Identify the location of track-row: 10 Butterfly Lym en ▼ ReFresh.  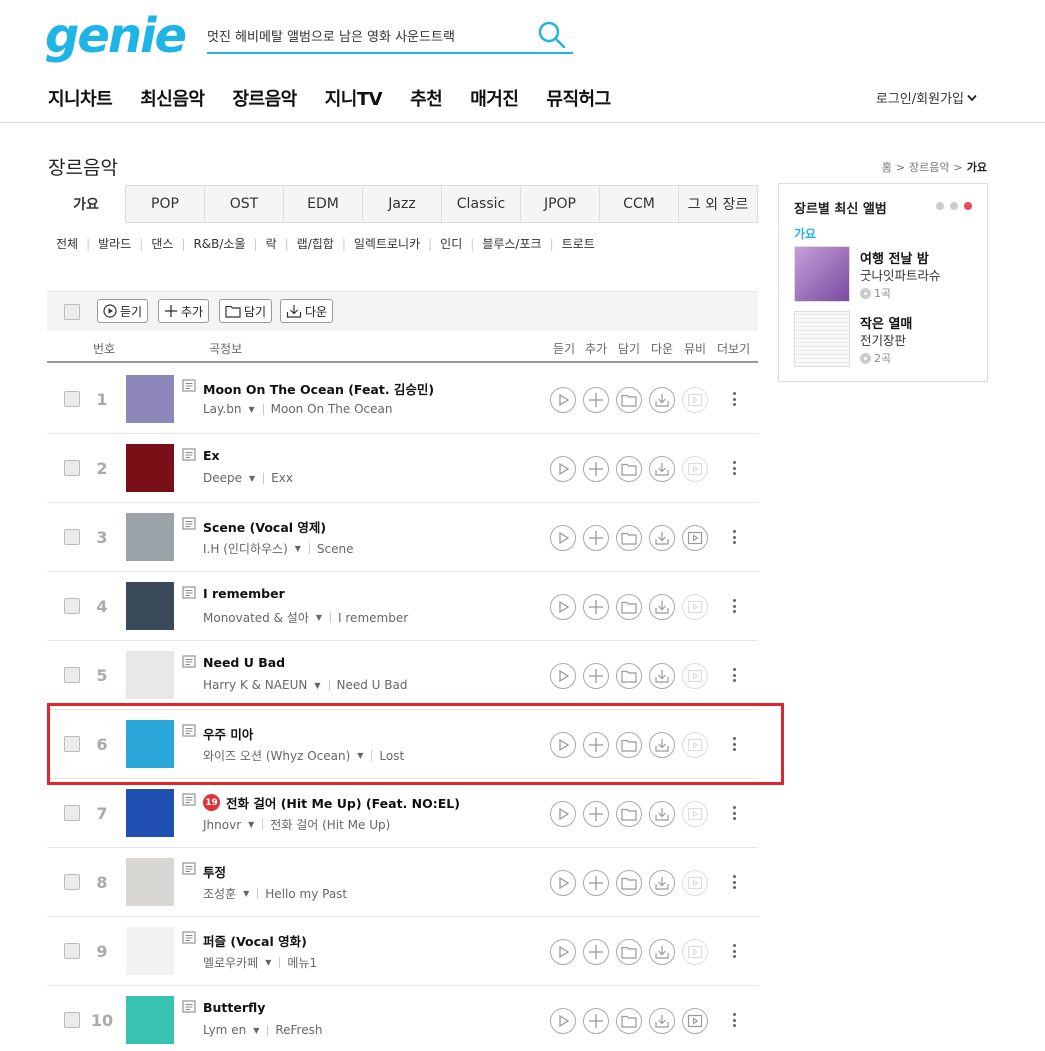
(402, 1018).